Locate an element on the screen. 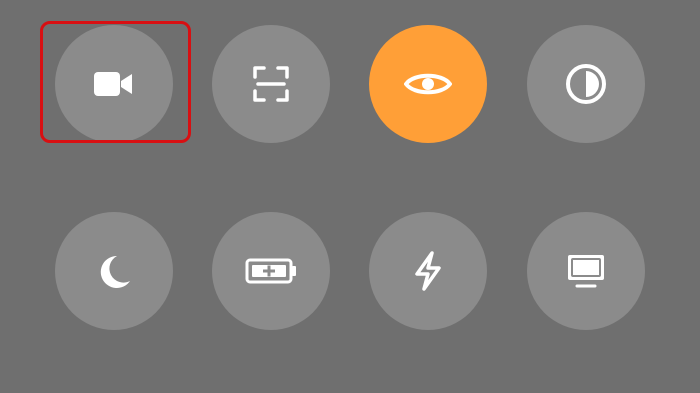 The image size is (700, 393). moon-icon is located at coordinates (115, 271).